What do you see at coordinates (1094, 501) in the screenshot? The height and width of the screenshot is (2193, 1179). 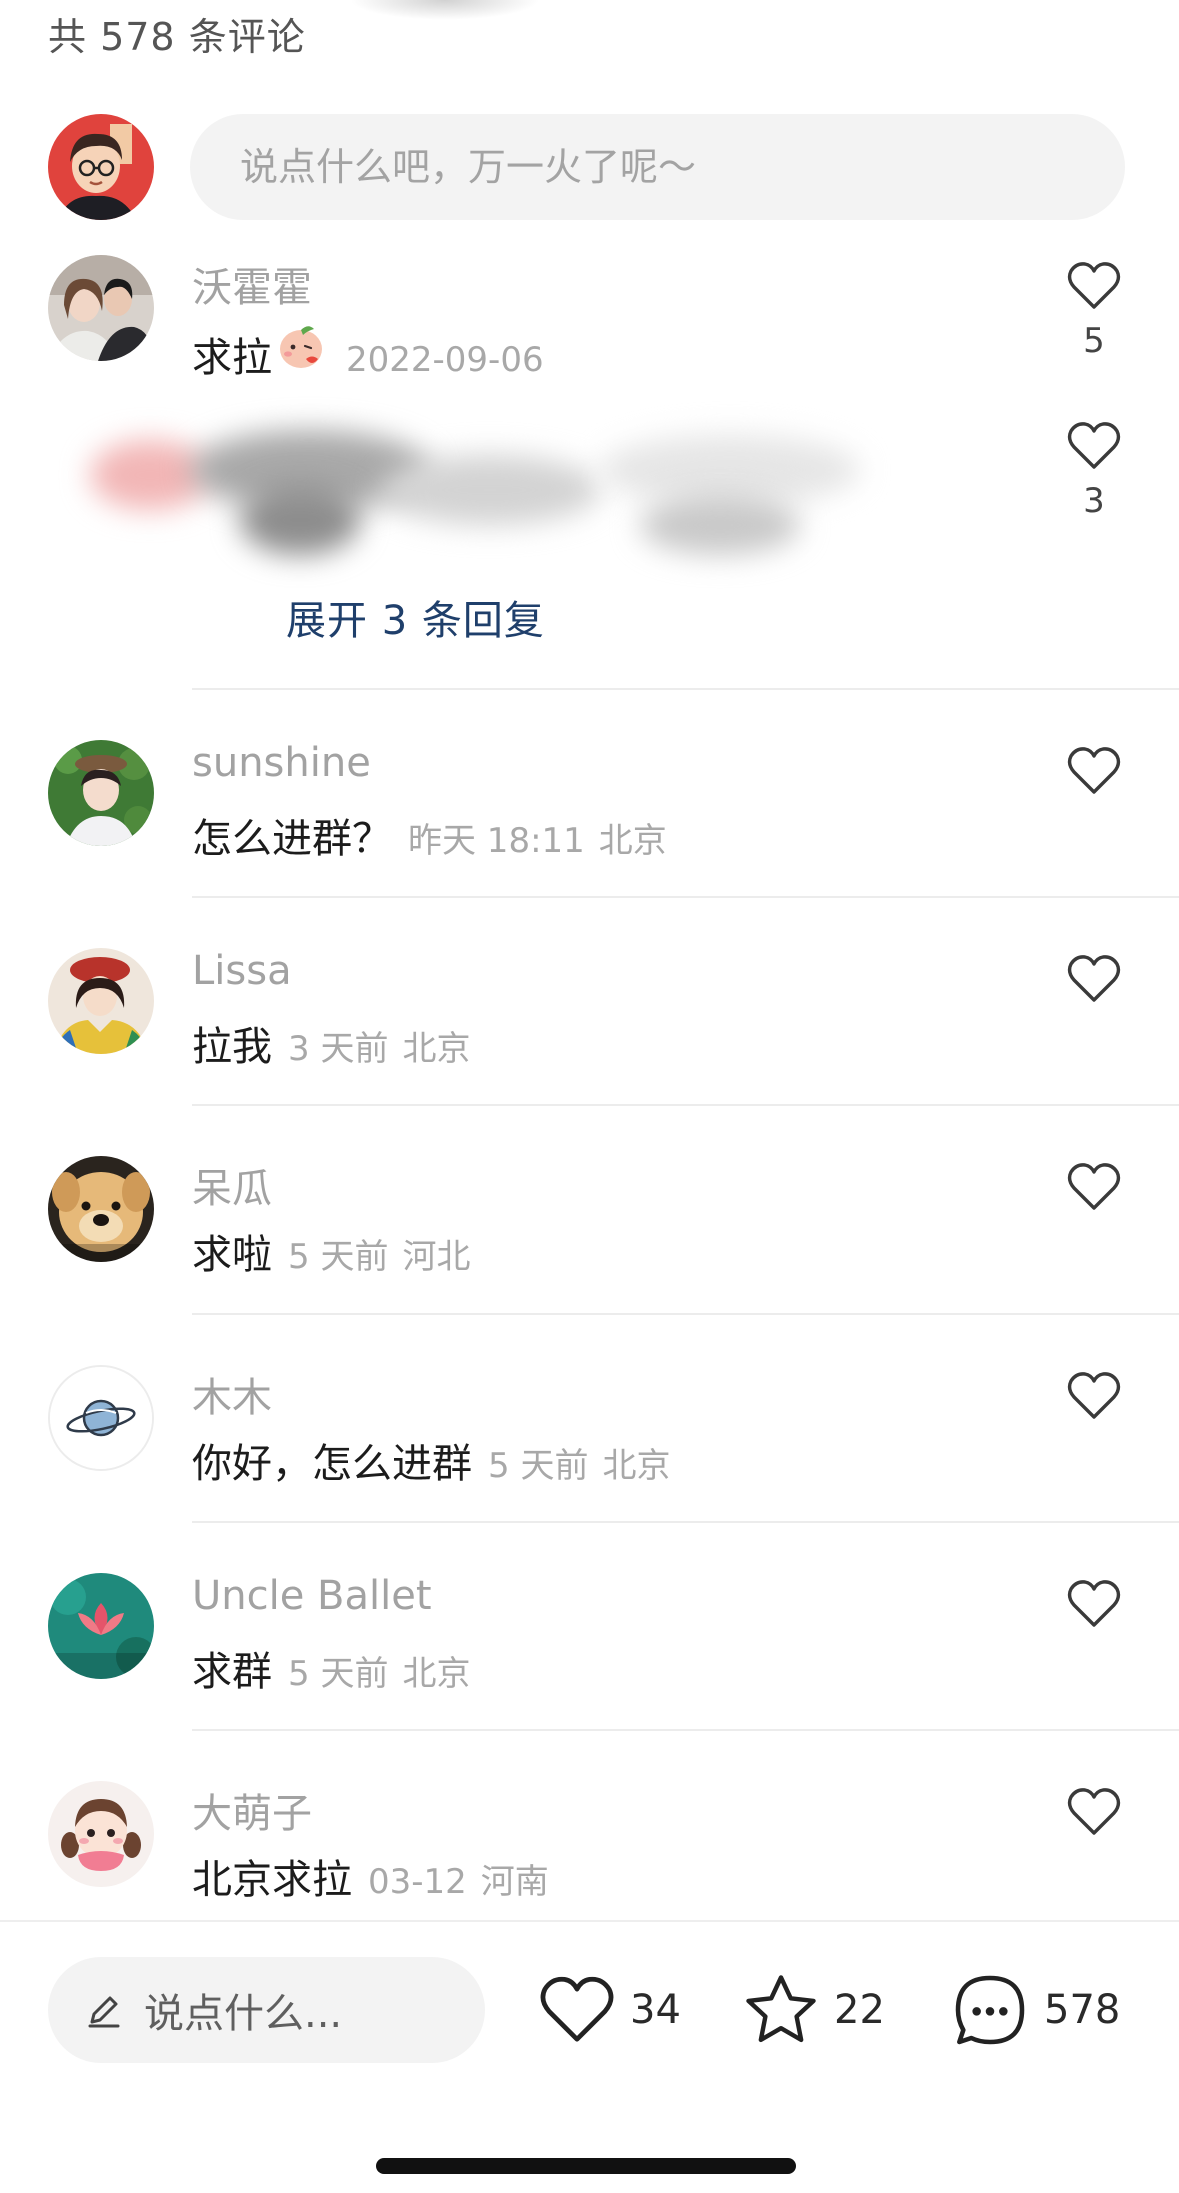 I see `reply-like-count: 3` at bounding box center [1094, 501].